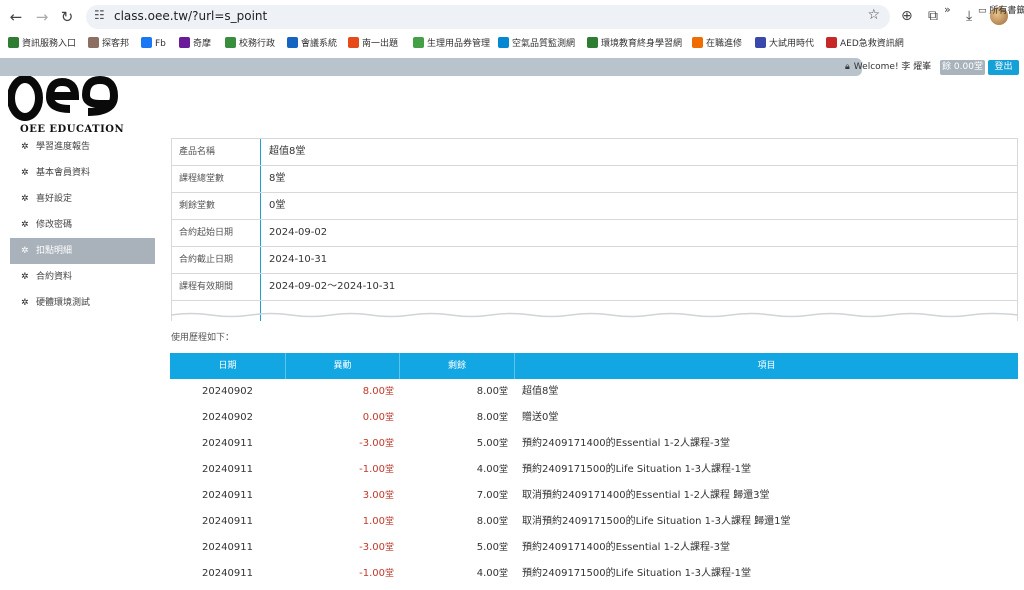 The image size is (1024, 590). I want to click on bookmark-item: 資訊服務入口, so click(42, 44).